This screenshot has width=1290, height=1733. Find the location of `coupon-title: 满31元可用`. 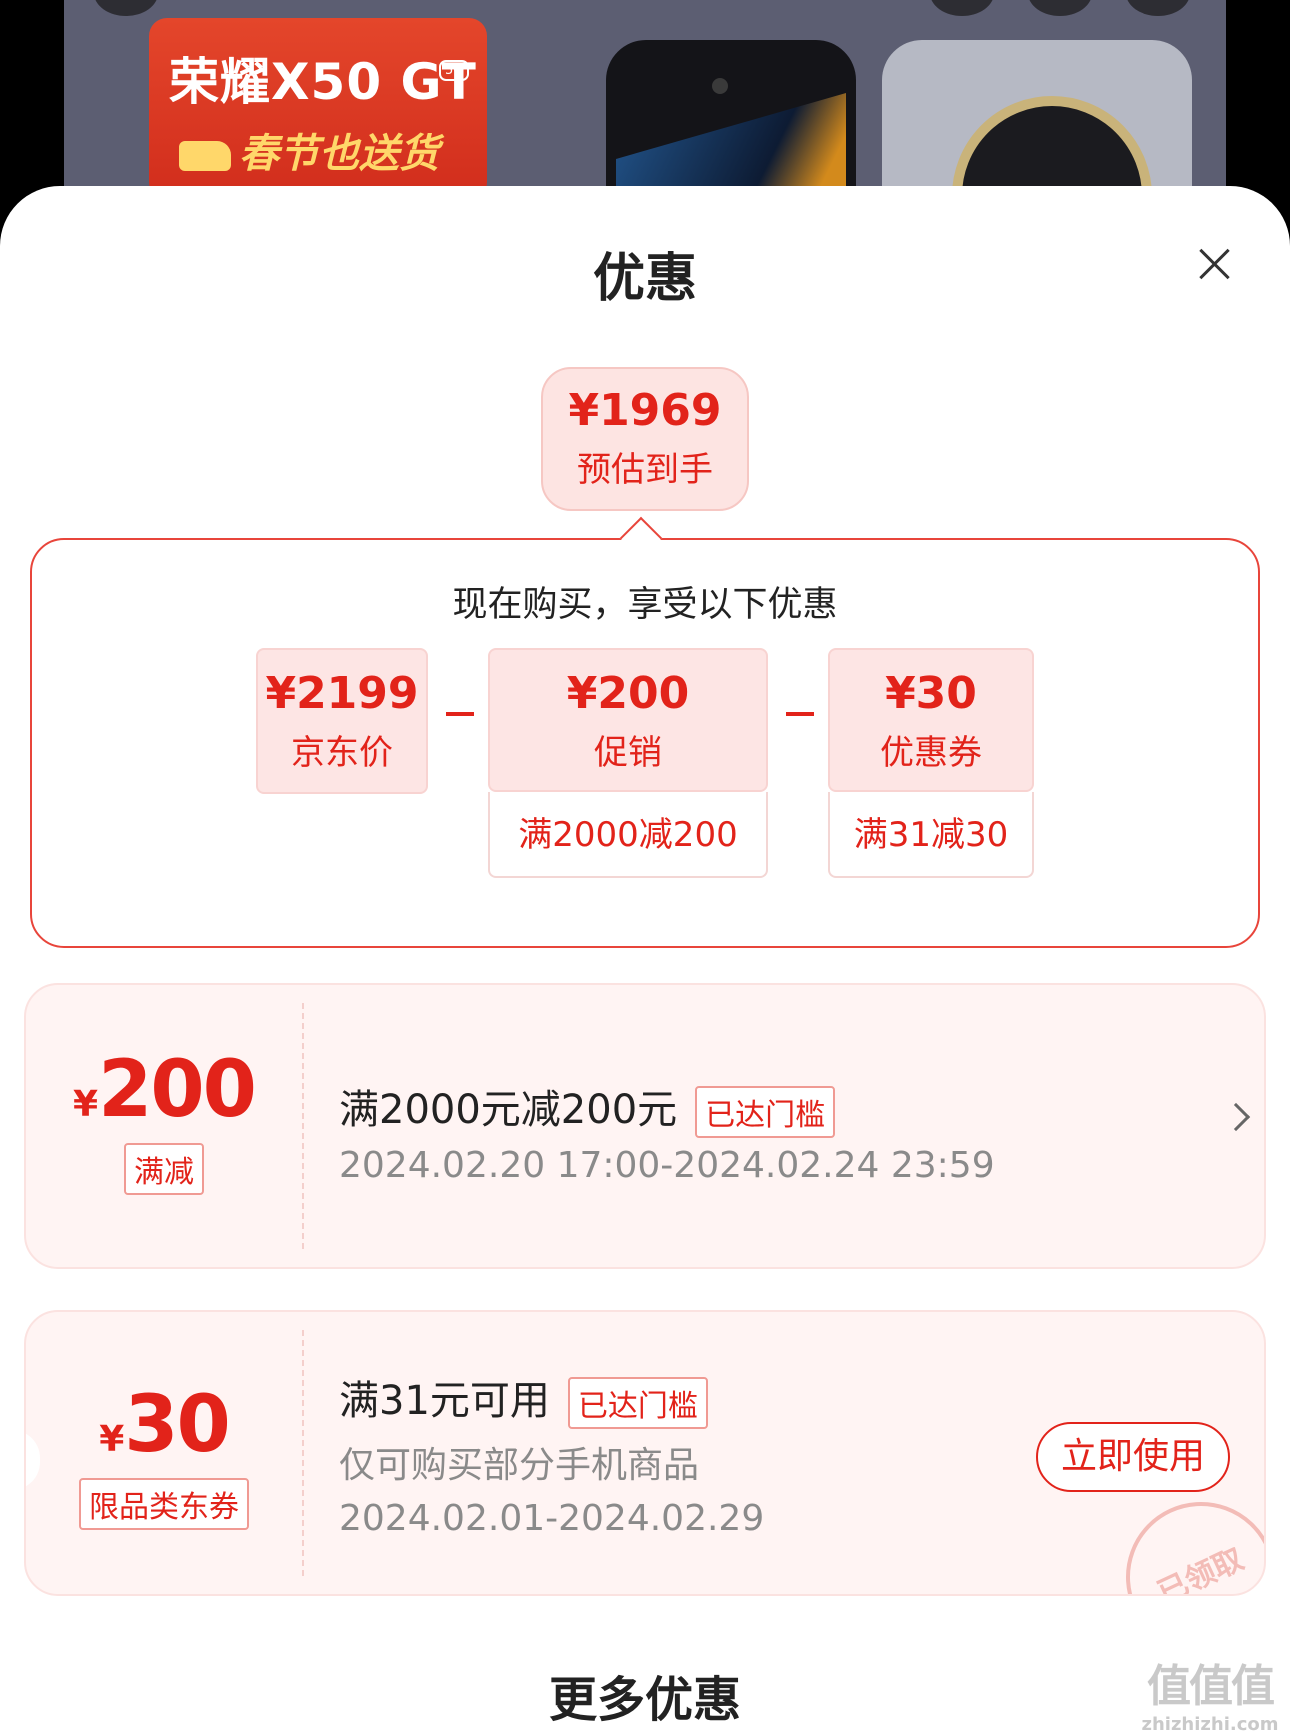

coupon-title: 满31元可用 is located at coordinates (444, 1401).